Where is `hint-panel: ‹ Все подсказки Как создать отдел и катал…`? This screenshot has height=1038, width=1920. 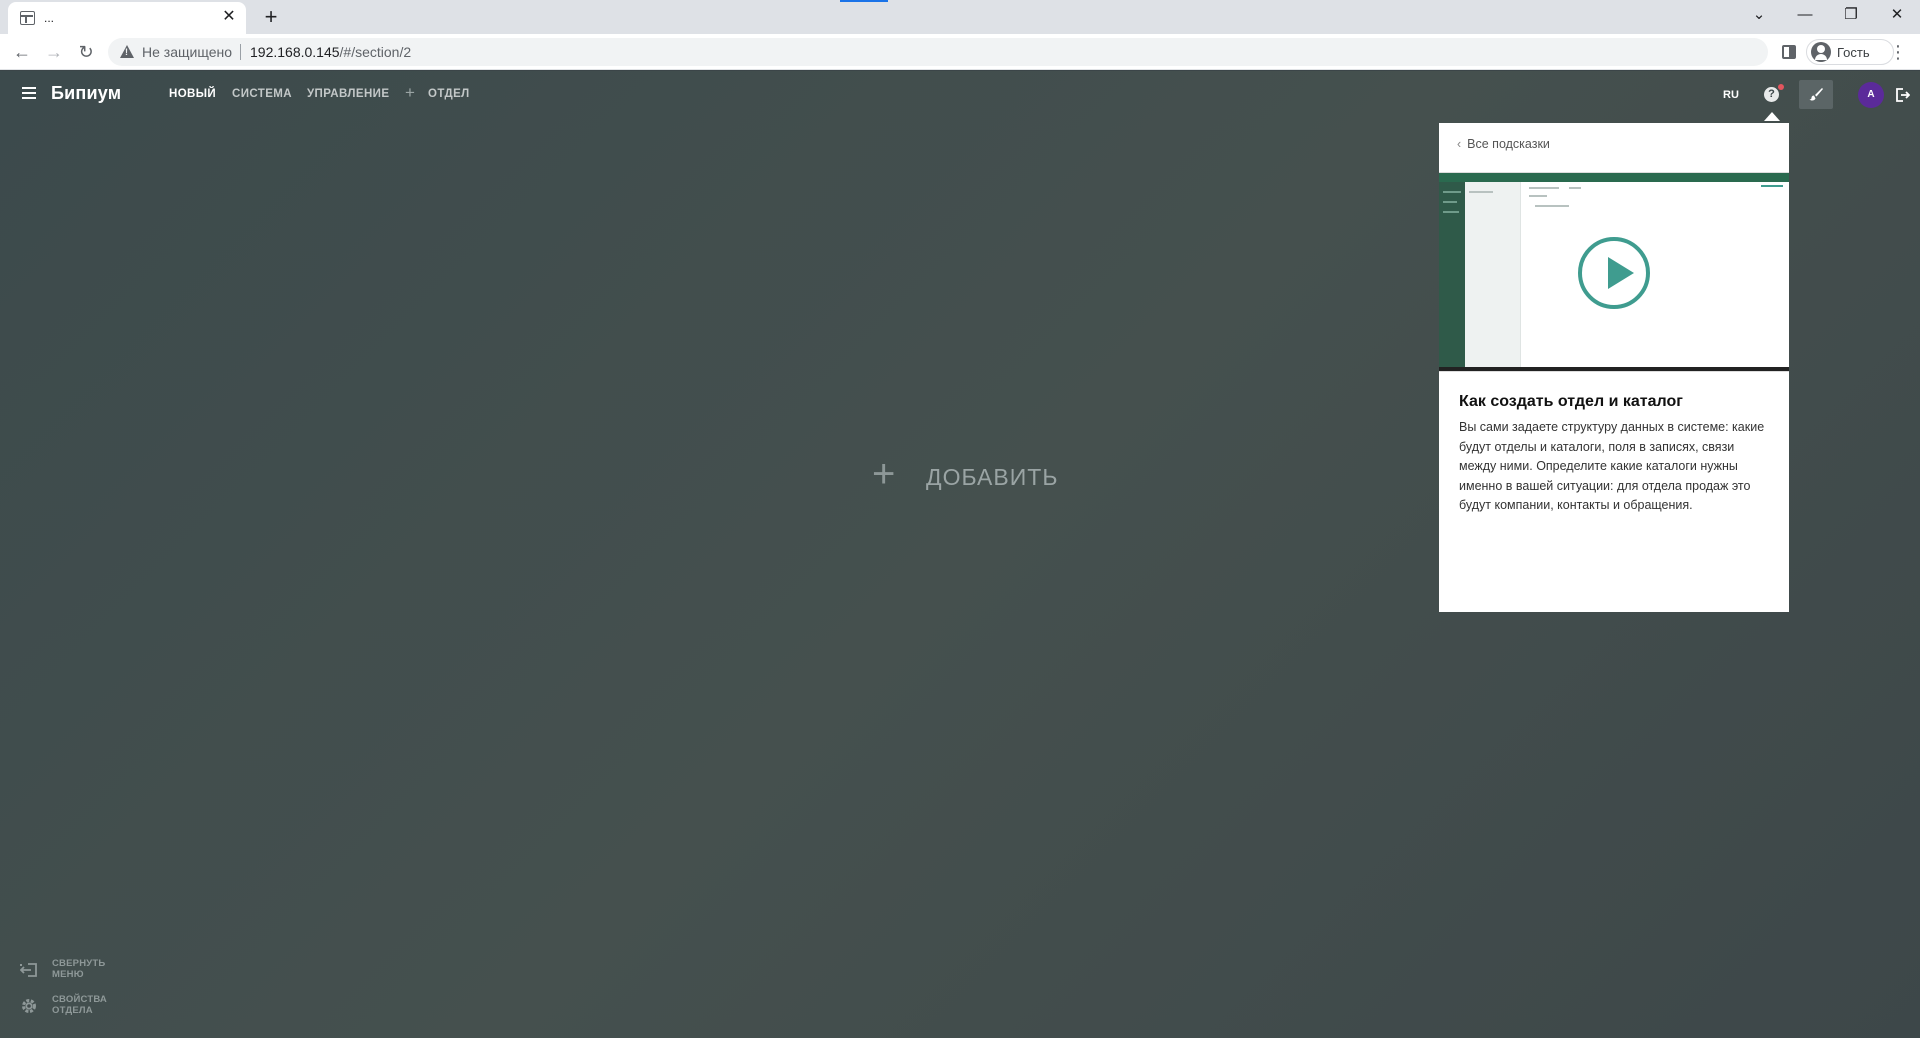 hint-panel: ‹ Все подсказки Как создать отдел и катал… is located at coordinates (1614, 367).